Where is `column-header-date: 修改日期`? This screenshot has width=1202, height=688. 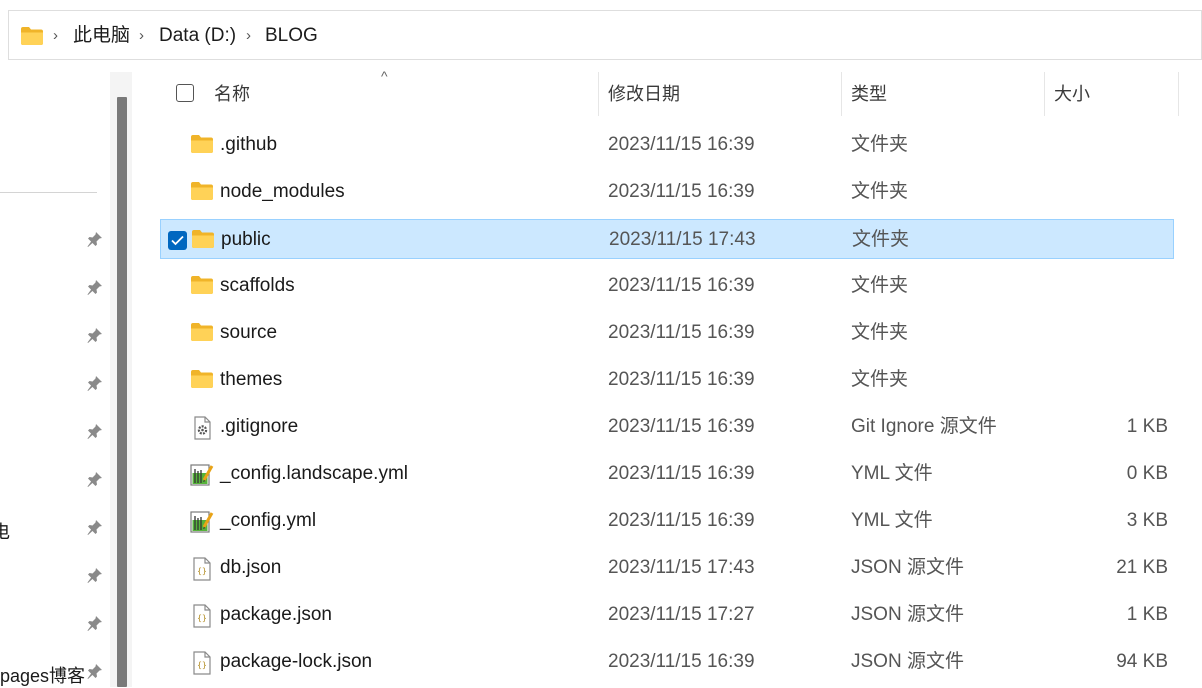
column-header-date: 修改日期 is located at coordinates (644, 94).